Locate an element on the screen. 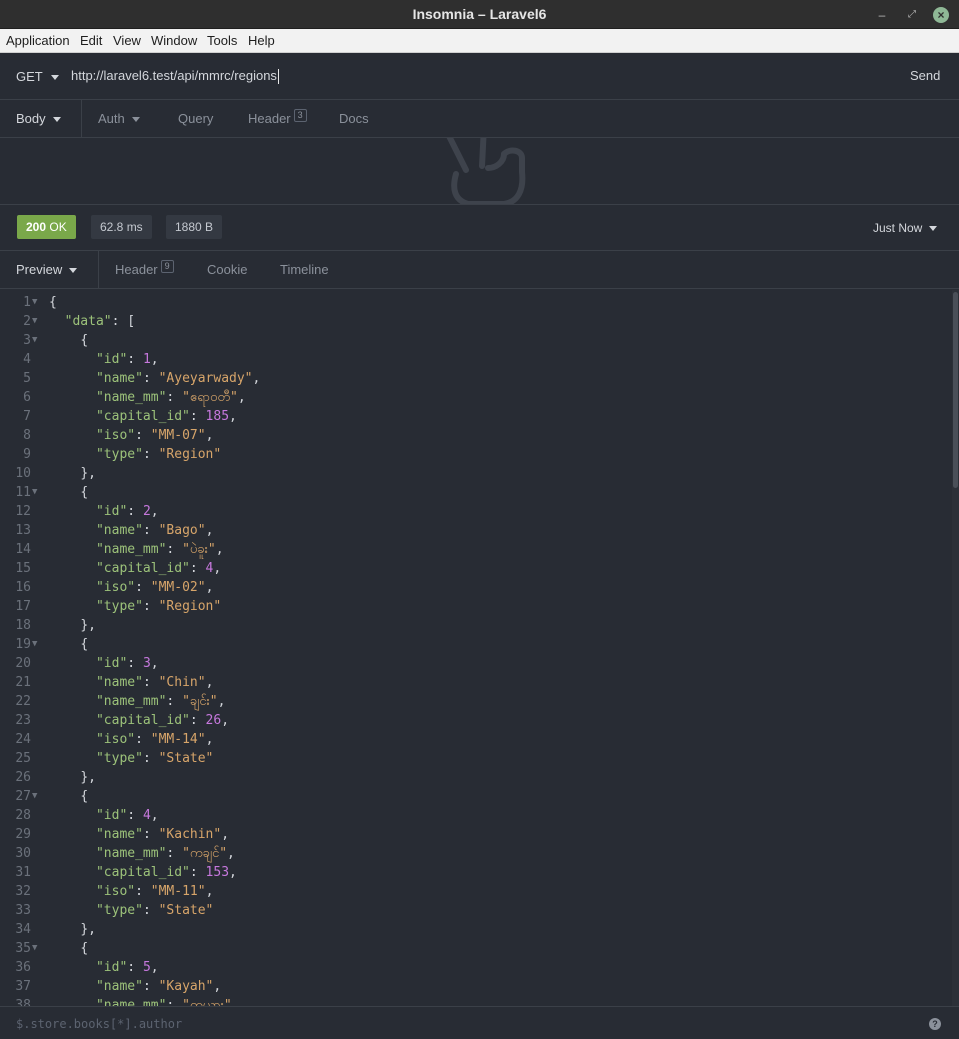 This screenshot has height=1039, width=959. code-line: 32 "iso": "MM-11", is located at coordinates (476, 891).